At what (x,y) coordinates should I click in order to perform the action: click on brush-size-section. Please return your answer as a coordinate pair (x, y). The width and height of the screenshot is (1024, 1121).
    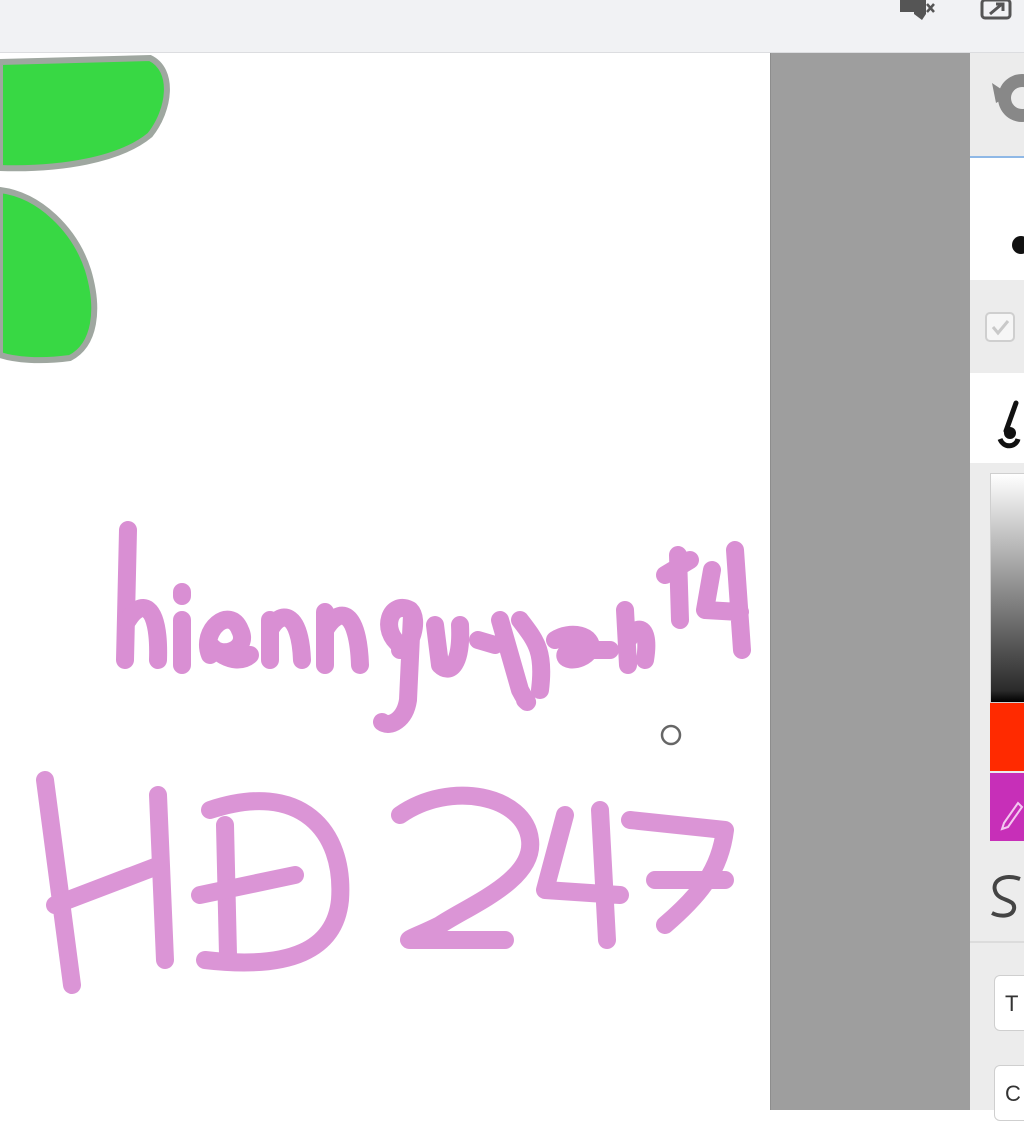
    Looking at the image, I should click on (997, 219).